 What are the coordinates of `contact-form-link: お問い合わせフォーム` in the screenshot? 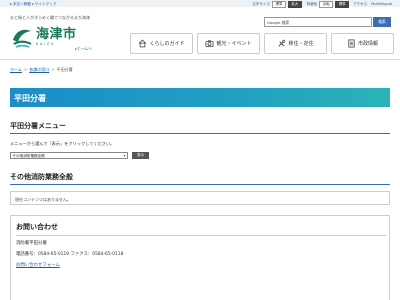 It's located at (38, 265).